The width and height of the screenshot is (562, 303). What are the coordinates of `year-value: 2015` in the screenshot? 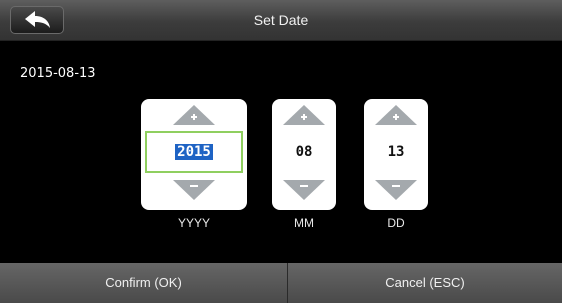 It's located at (194, 152).